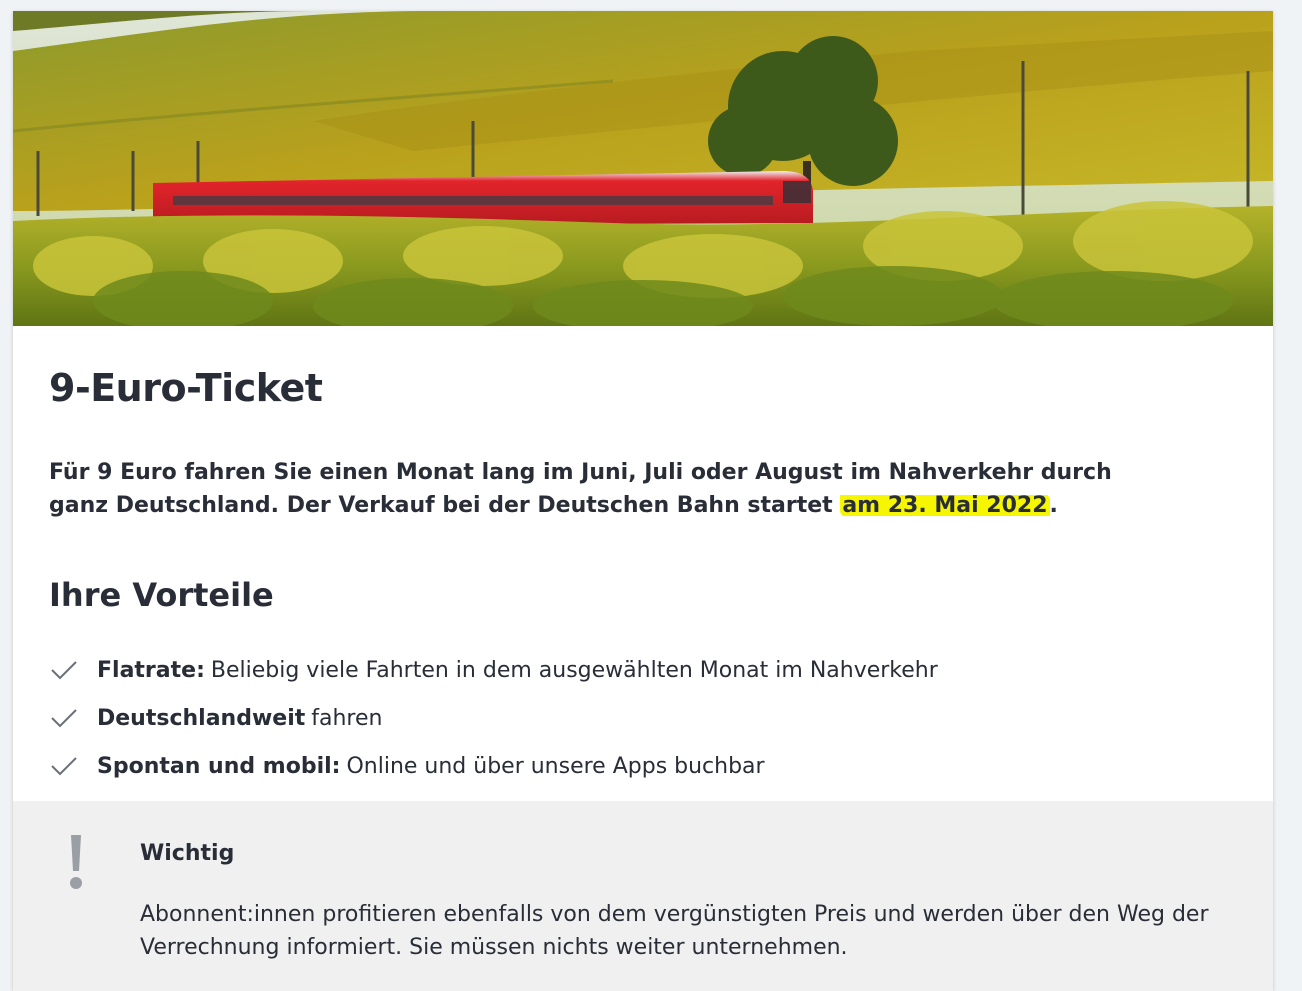 This screenshot has height=991, width=1302. Describe the element at coordinates (161, 595) in the screenshot. I see `benefits-heading: Ihre Vorteile` at that location.